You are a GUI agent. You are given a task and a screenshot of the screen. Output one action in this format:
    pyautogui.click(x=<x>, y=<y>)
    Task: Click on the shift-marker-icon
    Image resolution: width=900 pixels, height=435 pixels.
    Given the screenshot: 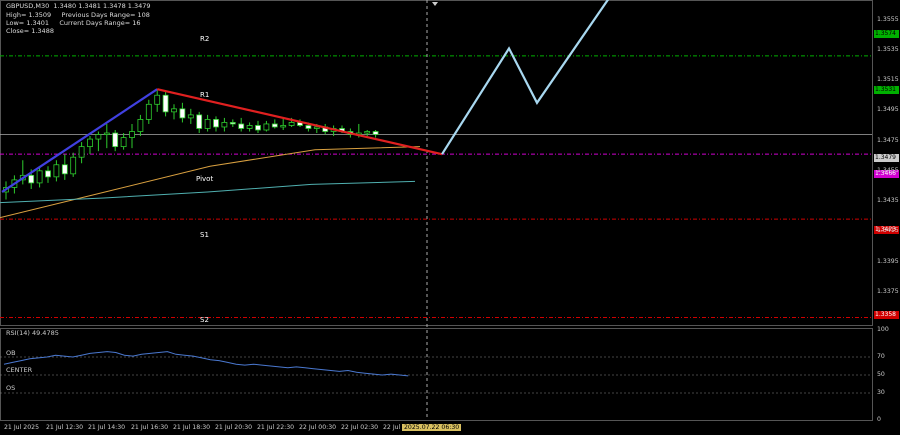 What is the action you would take?
    pyautogui.click(x=435, y=4)
    